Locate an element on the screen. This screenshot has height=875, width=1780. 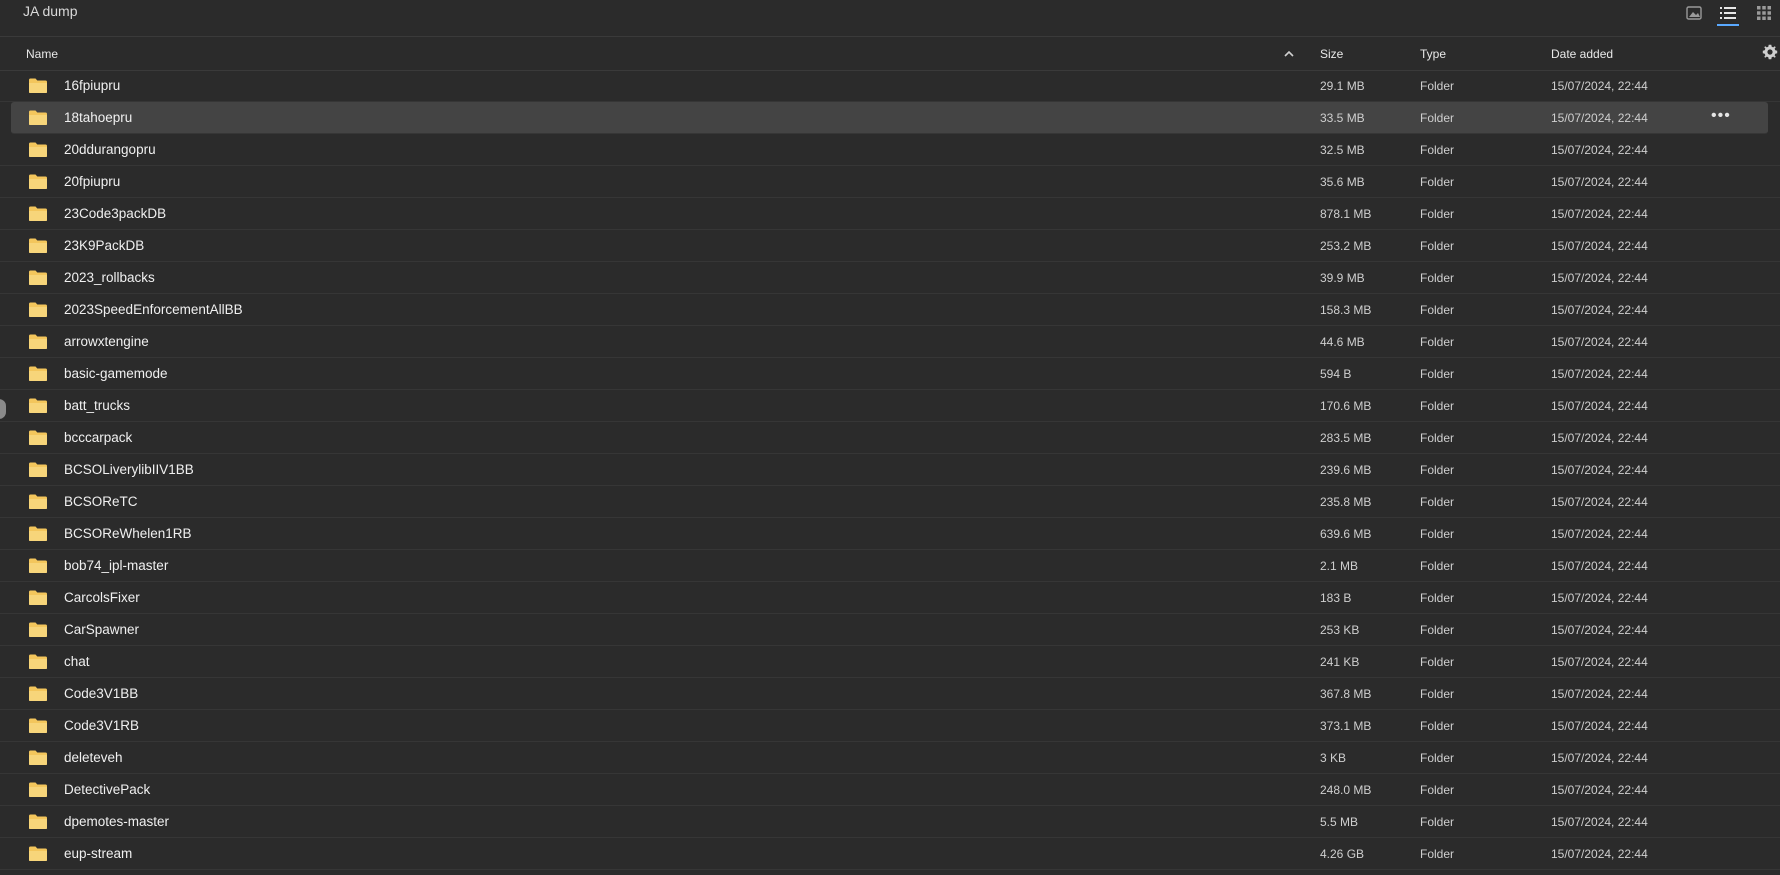
grid-view-button is located at coordinates (1764, 13).